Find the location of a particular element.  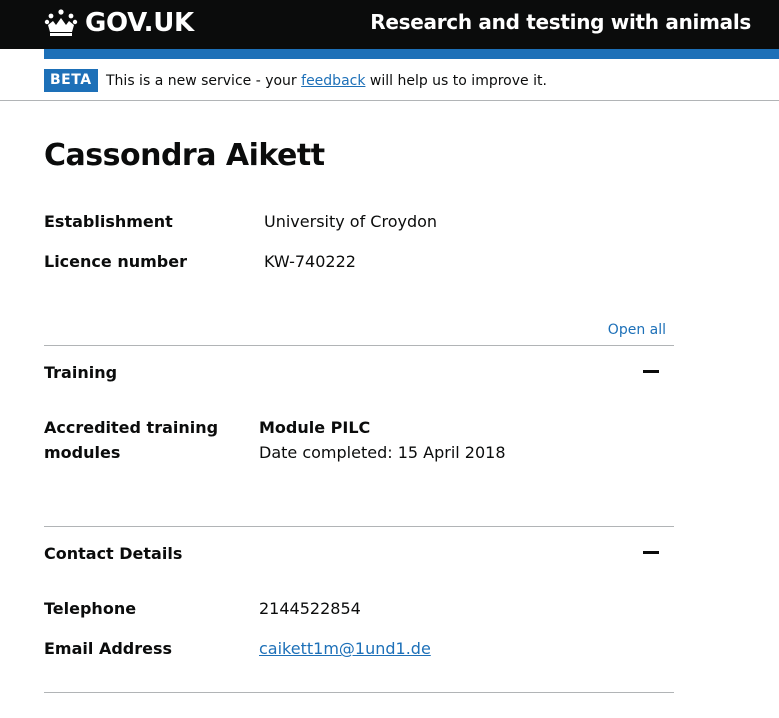

page-title: Cassondra Aikett is located at coordinates (184, 155).